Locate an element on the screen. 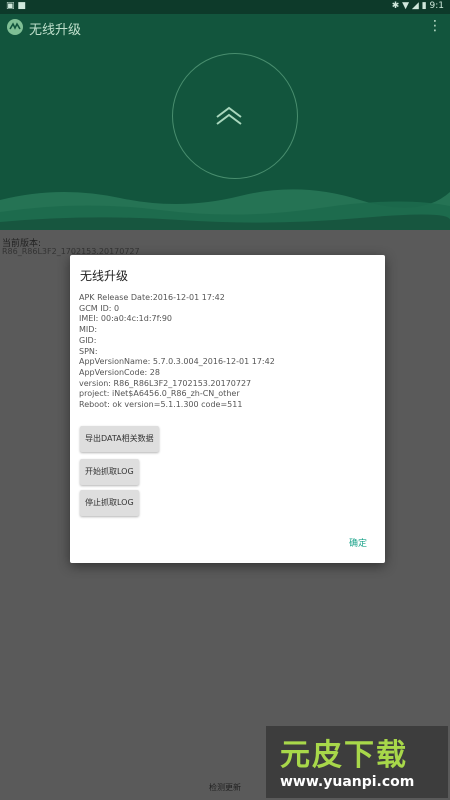 This screenshot has height=800, width=450. watermark-text: 元皮下载 is located at coordinates (344, 755).